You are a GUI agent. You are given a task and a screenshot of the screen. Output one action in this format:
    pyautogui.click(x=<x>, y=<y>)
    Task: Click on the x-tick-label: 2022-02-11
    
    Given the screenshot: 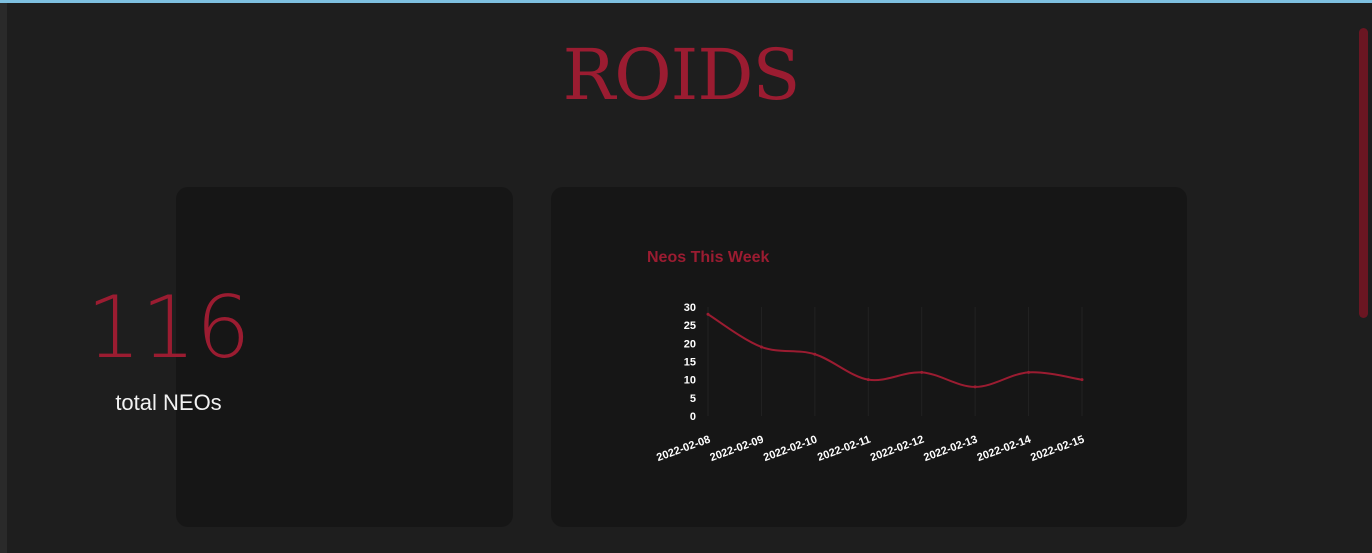 What is the action you would take?
    pyautogui.click(x=844, y=449)
    